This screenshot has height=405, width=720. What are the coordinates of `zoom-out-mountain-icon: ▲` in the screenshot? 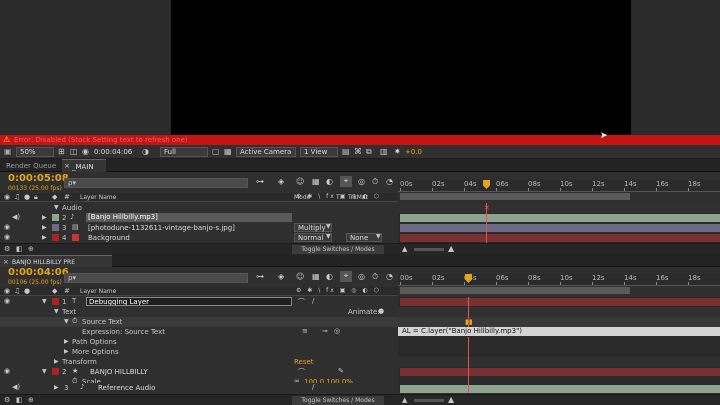 It's located at (404, 249).